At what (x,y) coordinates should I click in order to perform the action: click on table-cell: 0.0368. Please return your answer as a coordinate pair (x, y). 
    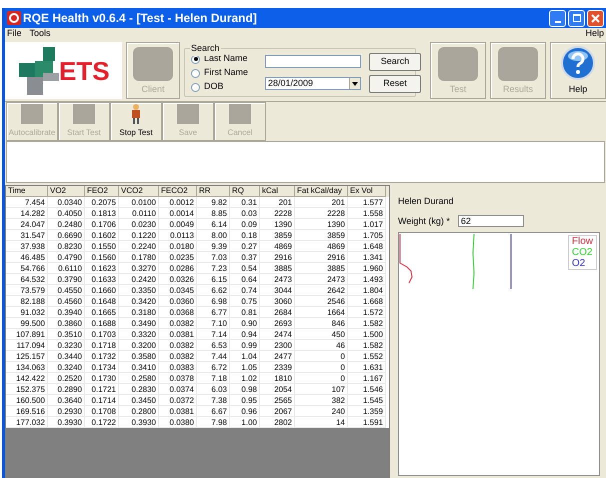
    Looking at the image, I should click on (178, 312).